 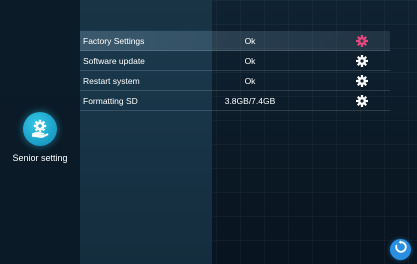 I want to click on sidebar-item-senior-setting: Senior setting, so click(x=40, y=142).